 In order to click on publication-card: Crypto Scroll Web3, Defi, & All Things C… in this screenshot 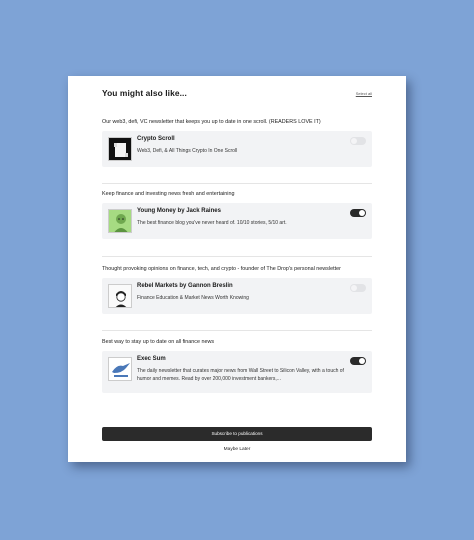, I will do `click(237, 149)`.